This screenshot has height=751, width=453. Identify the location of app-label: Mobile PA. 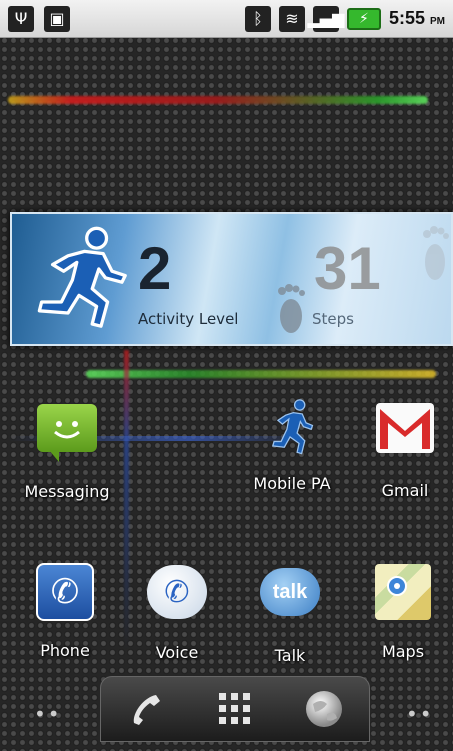
(292, 483).